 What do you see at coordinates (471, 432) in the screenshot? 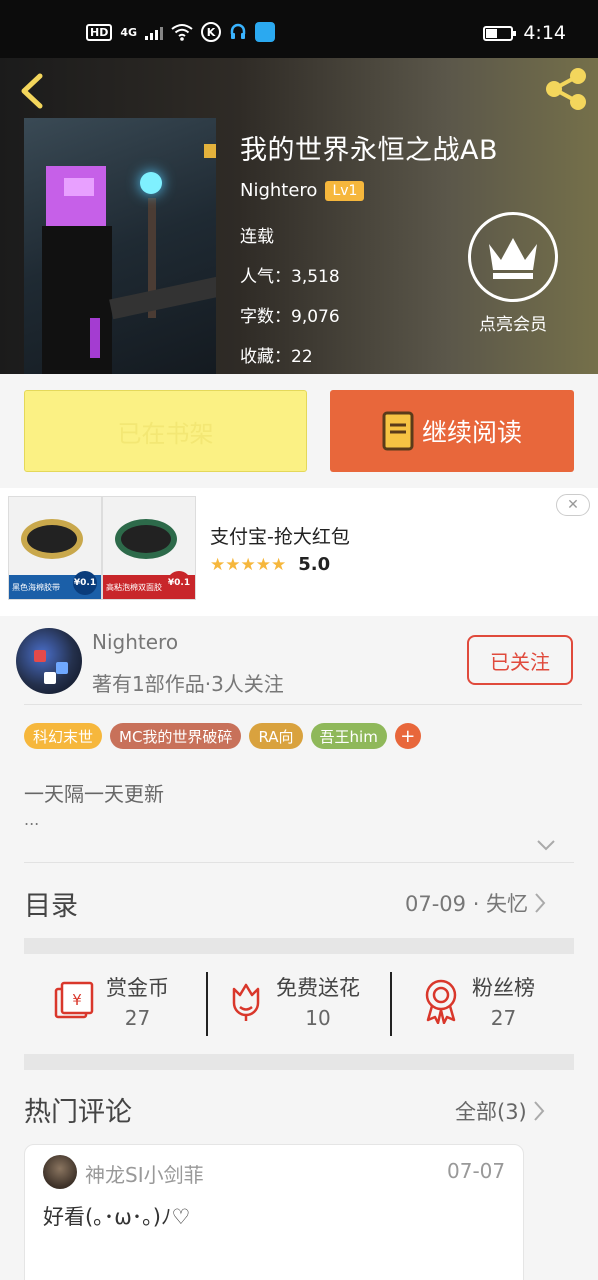
I see `continue-reading-label: 继续阅读` at bounding box center [471, 432].